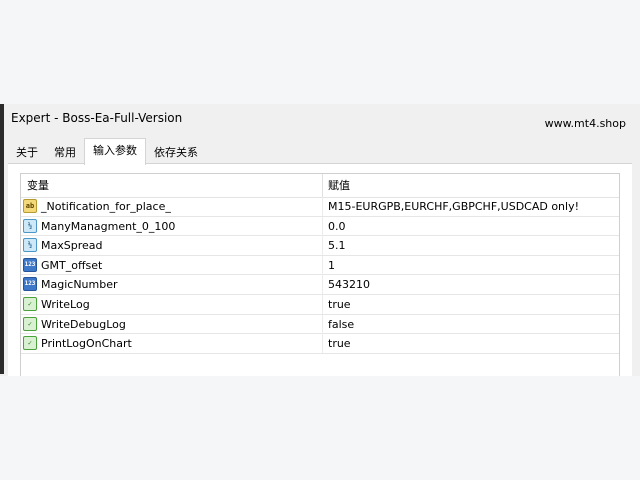  I want to click on table-row: ✓ WriteLog true, so click(320, 304).